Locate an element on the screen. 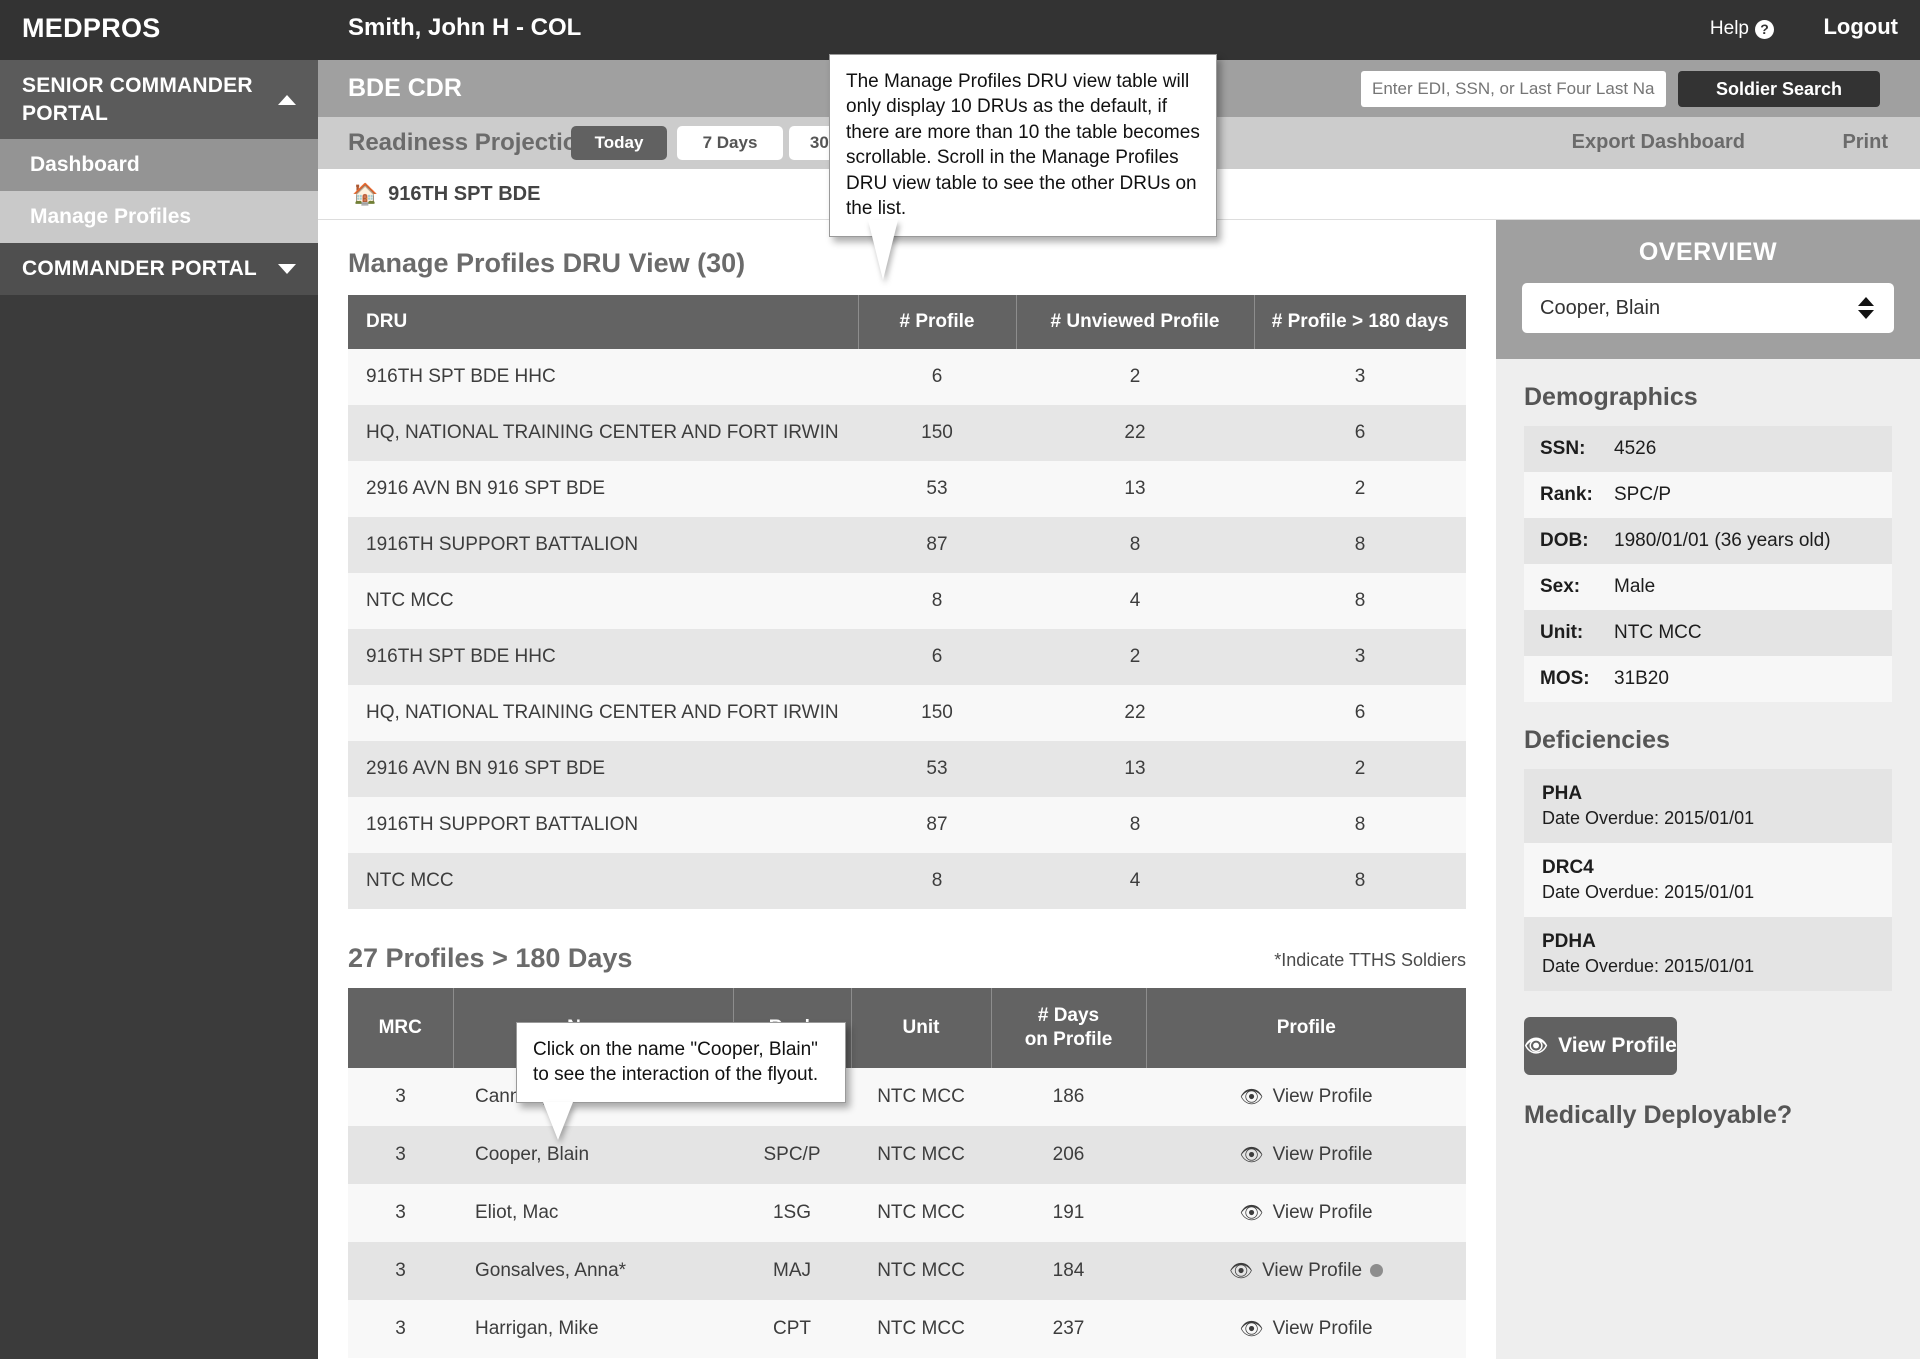 The height and width of the screenshot is (1359, 1920). profile-cell-days: 237 is located at coordinates (1068, 1328).